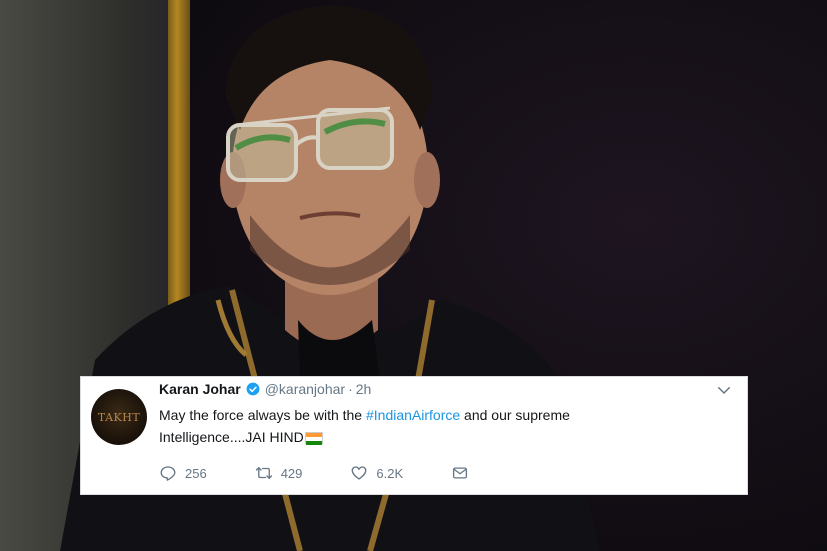  I want to click on avatar: TAKHT, so click(119, 417).